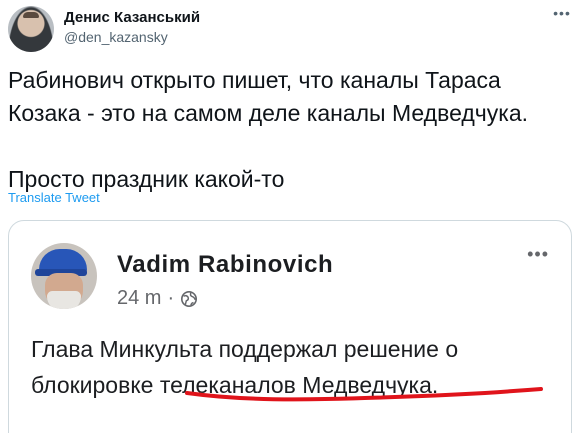 The image size is (585, 433). I want to click on globe-icon, so click(189, 298).